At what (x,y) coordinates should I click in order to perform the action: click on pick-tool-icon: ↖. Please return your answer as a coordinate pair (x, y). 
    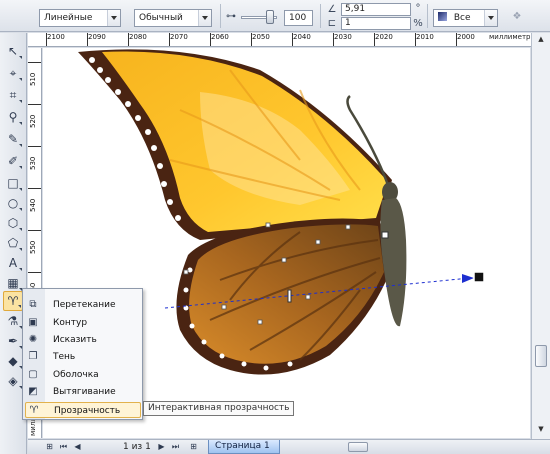
    Looking at the image, I should click on (13, 51).